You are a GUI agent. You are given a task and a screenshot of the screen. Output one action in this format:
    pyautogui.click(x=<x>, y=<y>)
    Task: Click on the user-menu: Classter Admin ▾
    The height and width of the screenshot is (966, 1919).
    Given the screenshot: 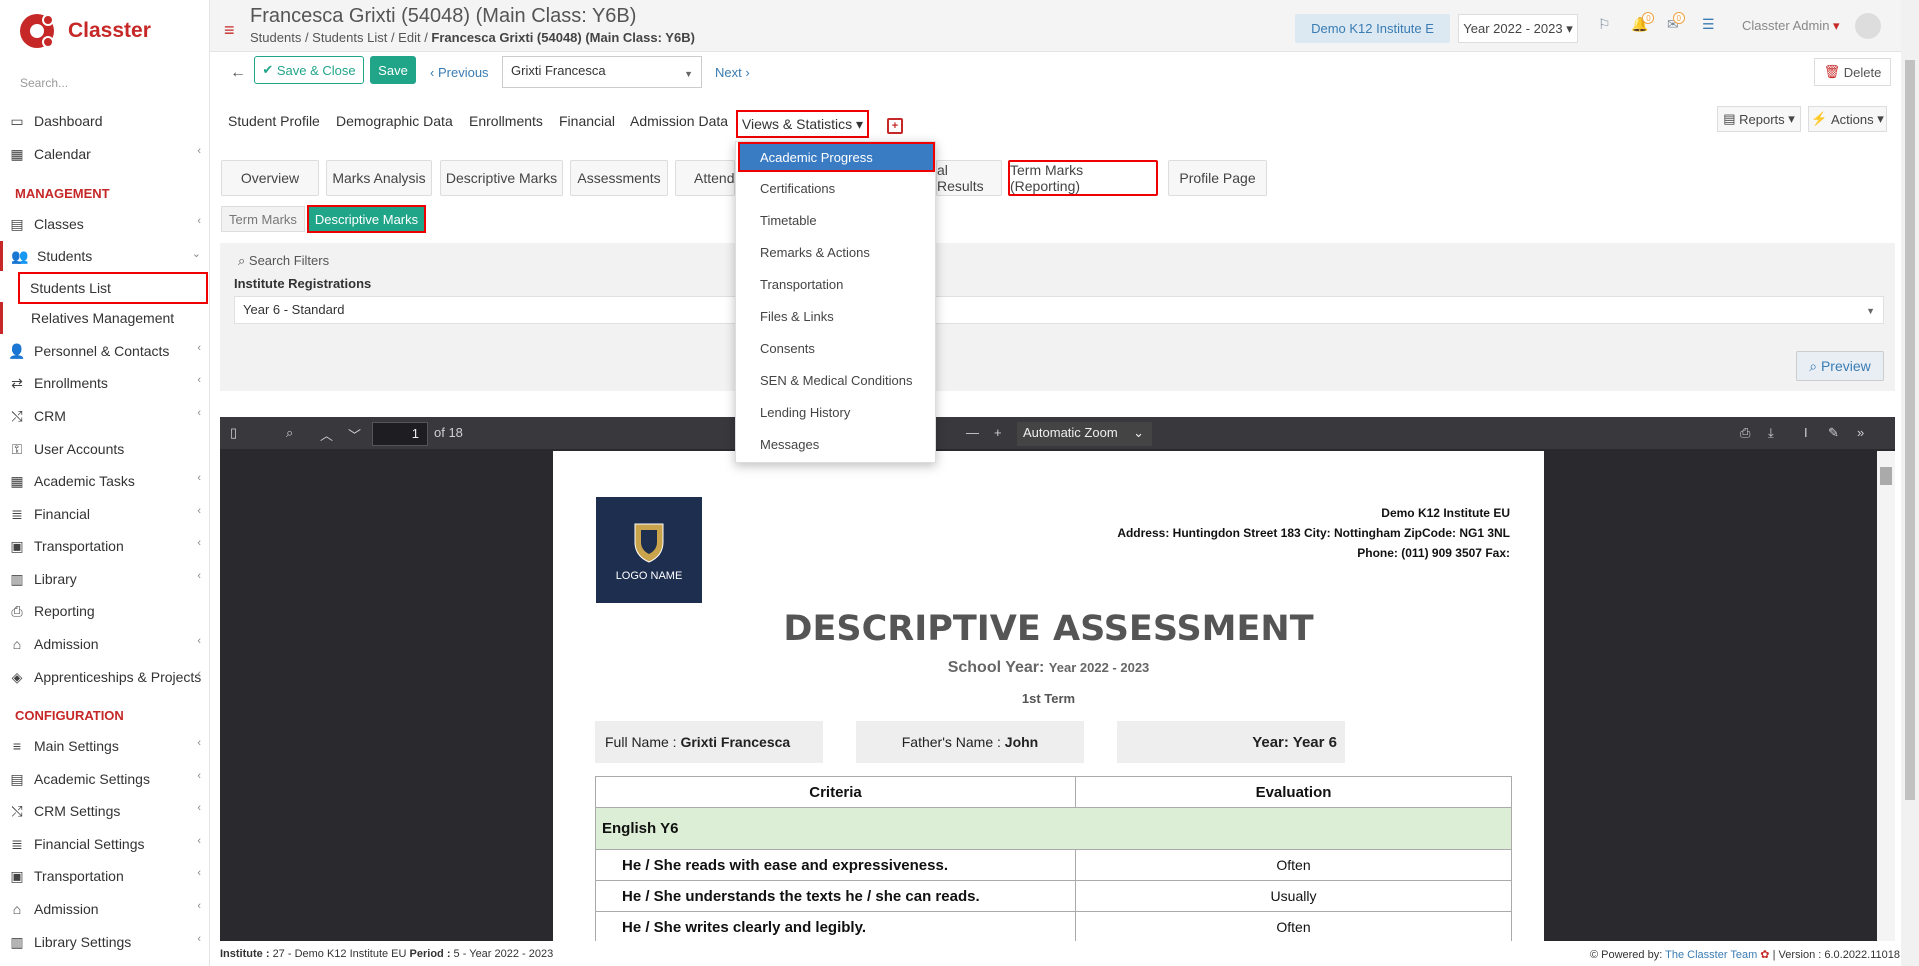 What is the action you would take?
    pyautogui.click(x=1791, y=26)
    